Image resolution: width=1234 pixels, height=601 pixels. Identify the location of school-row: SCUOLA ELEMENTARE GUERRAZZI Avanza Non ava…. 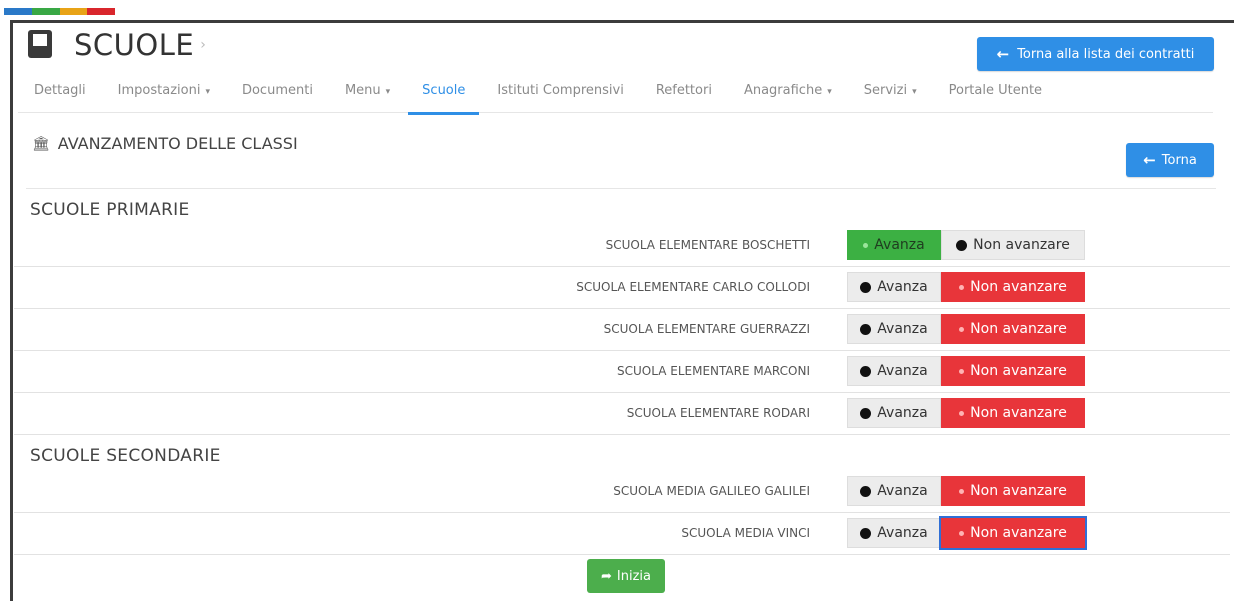
(622, 329).